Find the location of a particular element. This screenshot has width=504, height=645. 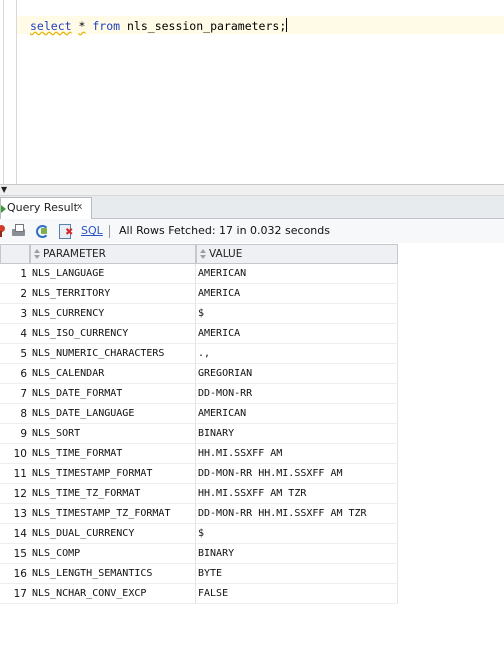

cell-parameter: NLS_TERRITORY is located at coordinates (113, 294).